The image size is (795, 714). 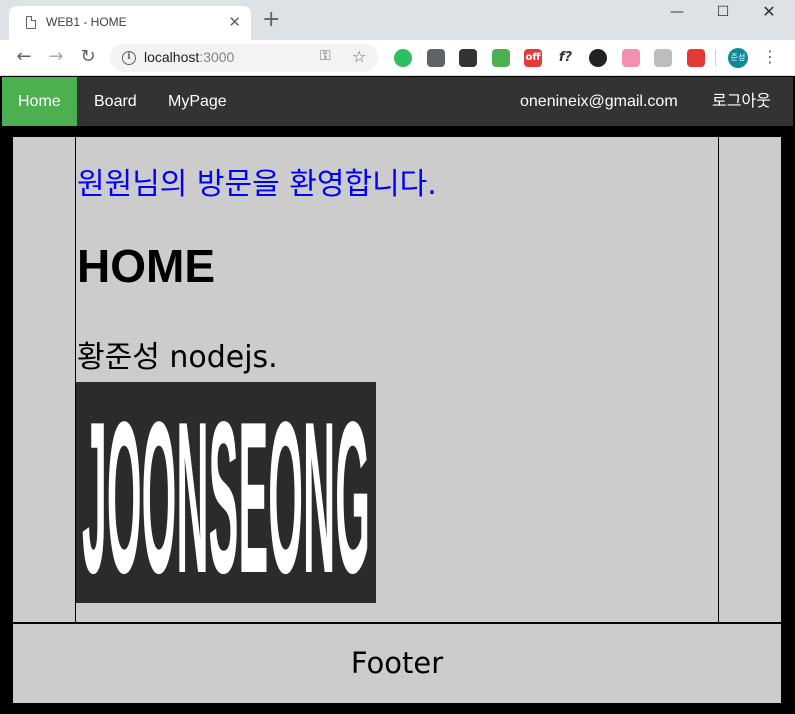 I want to click on color-wheel-icon, so click(x=598, y=58).